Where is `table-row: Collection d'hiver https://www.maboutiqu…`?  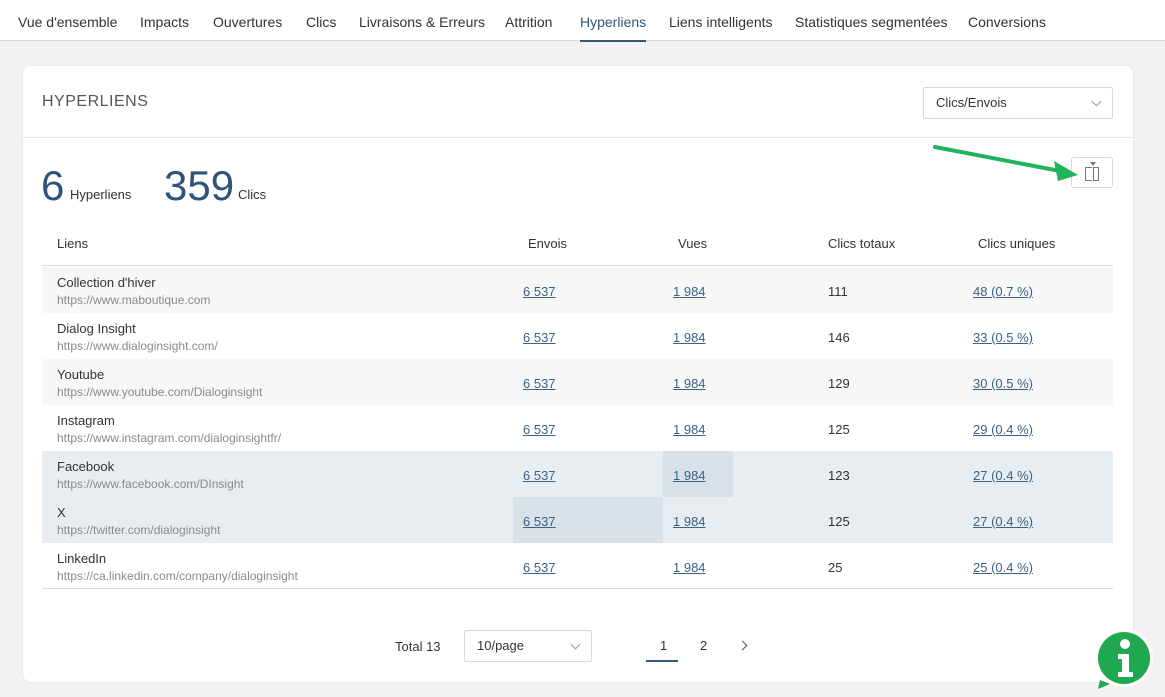
table-row: Collection d'hiver https://www.maboutiqu… is located at coordinates (577, 290).